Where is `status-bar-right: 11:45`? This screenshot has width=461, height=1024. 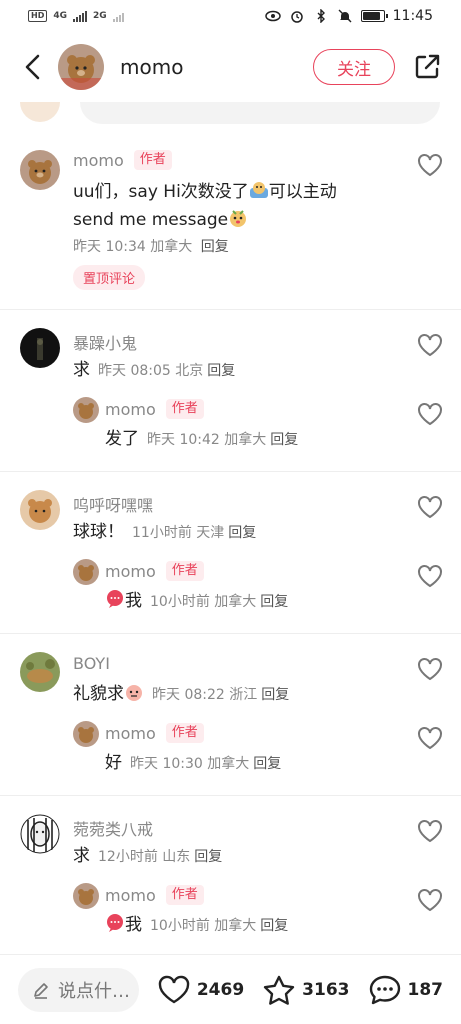 status-bar-right: 11:45 is located at coordinates (348, 16).